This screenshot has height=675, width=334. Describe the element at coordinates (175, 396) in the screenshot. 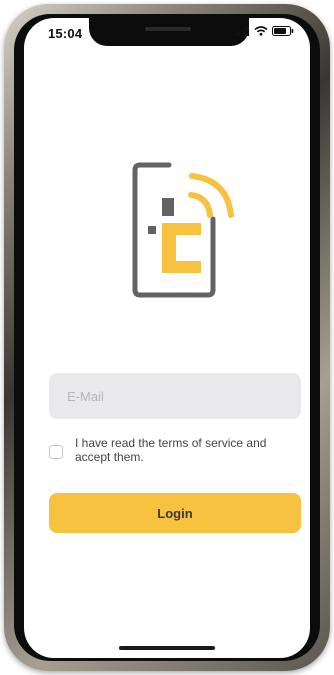

I see `email-field` at that location.